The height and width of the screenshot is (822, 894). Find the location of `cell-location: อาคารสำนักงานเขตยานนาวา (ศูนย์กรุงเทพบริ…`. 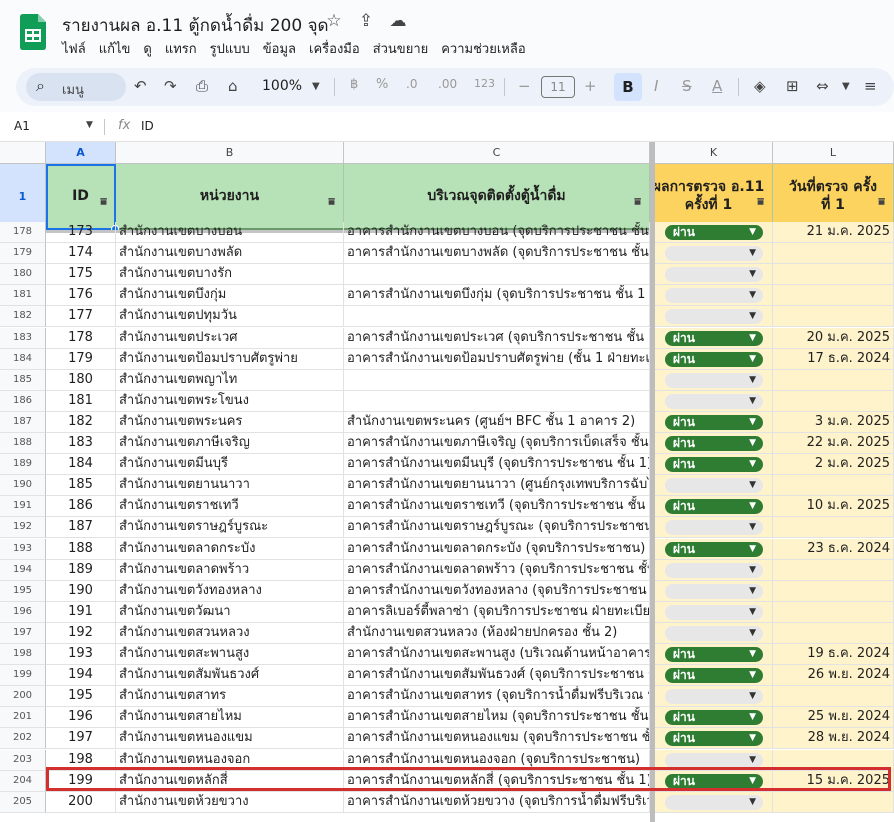

cell-location: อาคารสำนักงานเขตยานนาวา (ศูนย์กรุงเทพบริ… is located at coordinates (497, 486).